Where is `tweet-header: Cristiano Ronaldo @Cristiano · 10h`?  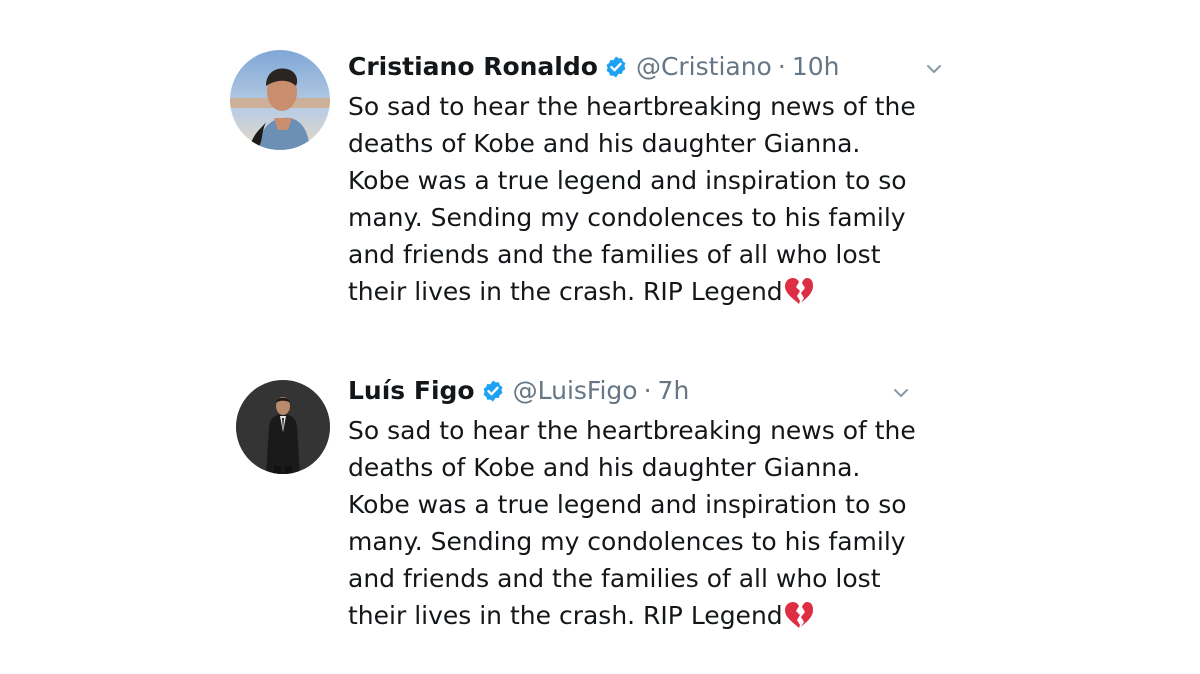
tweet-header: Cristiano Ronaldo @Cristiano · 10h is located at coordinates (648, 67).